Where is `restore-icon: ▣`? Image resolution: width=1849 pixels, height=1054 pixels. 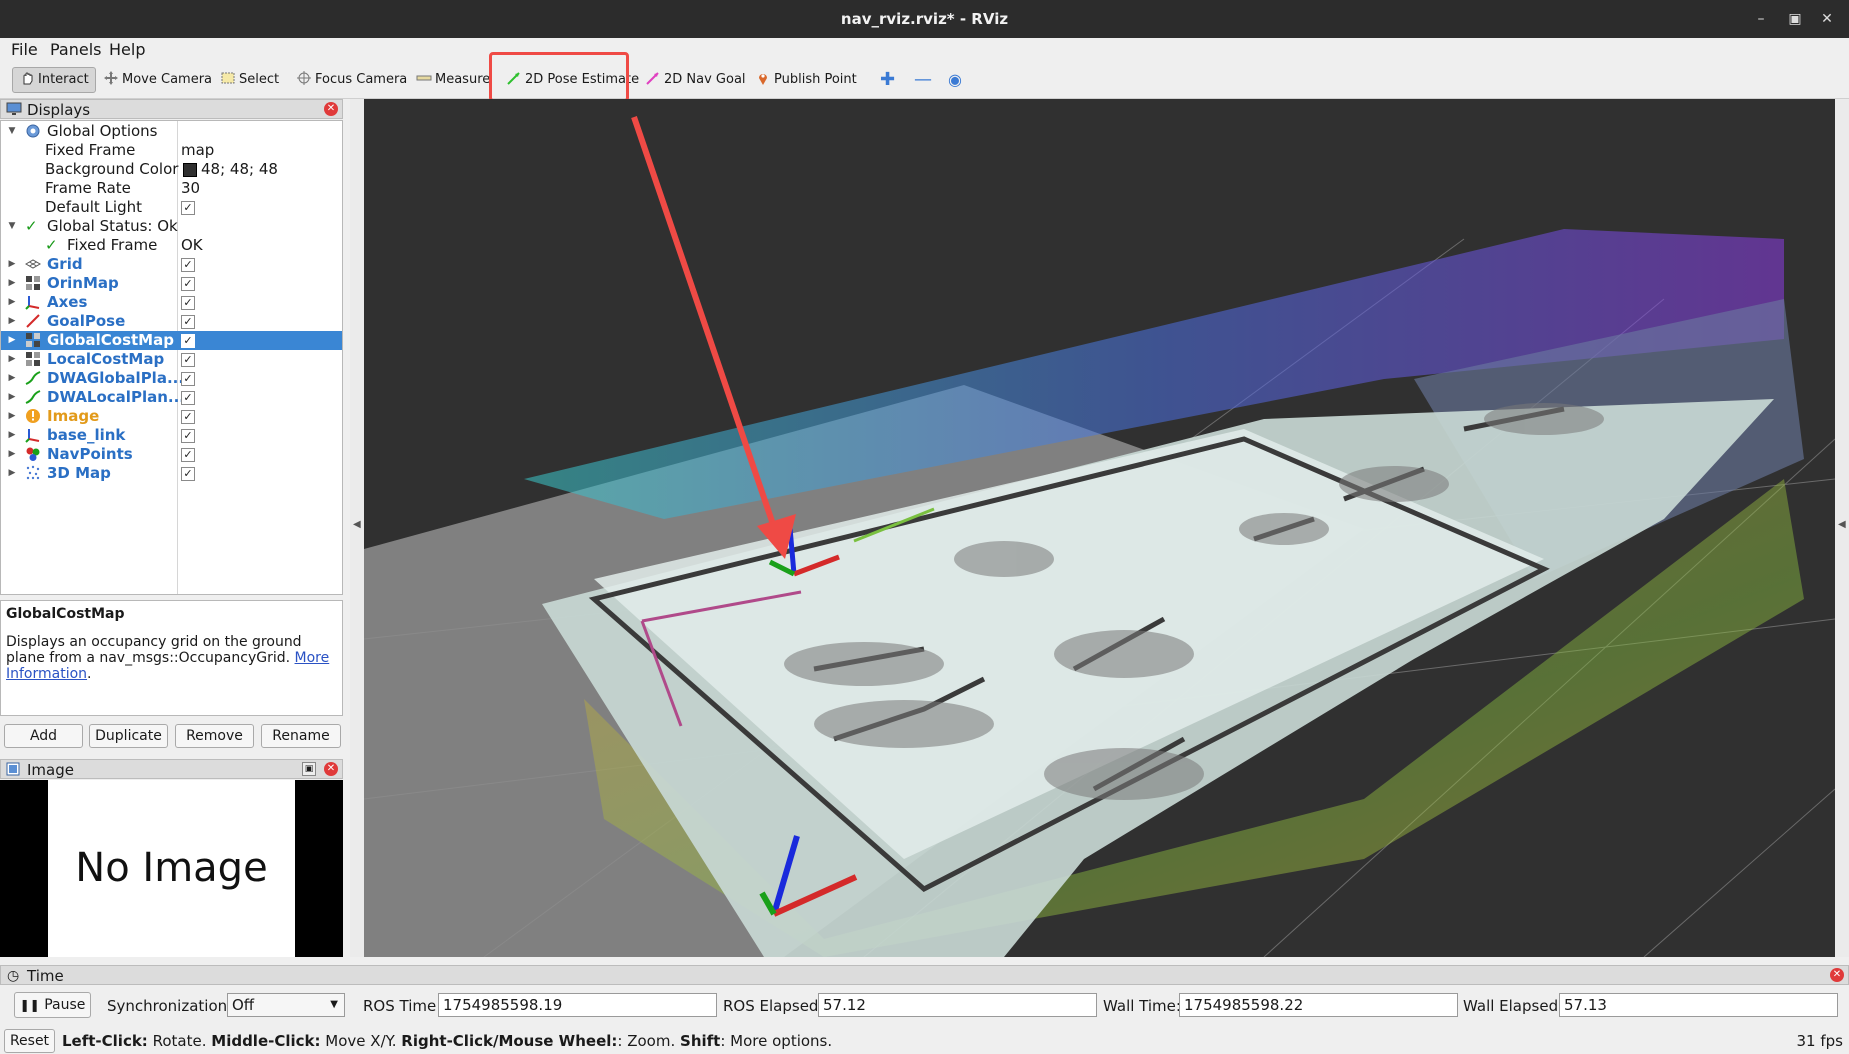
restore-icon: ▣ is located at coordinates (1795, 19).